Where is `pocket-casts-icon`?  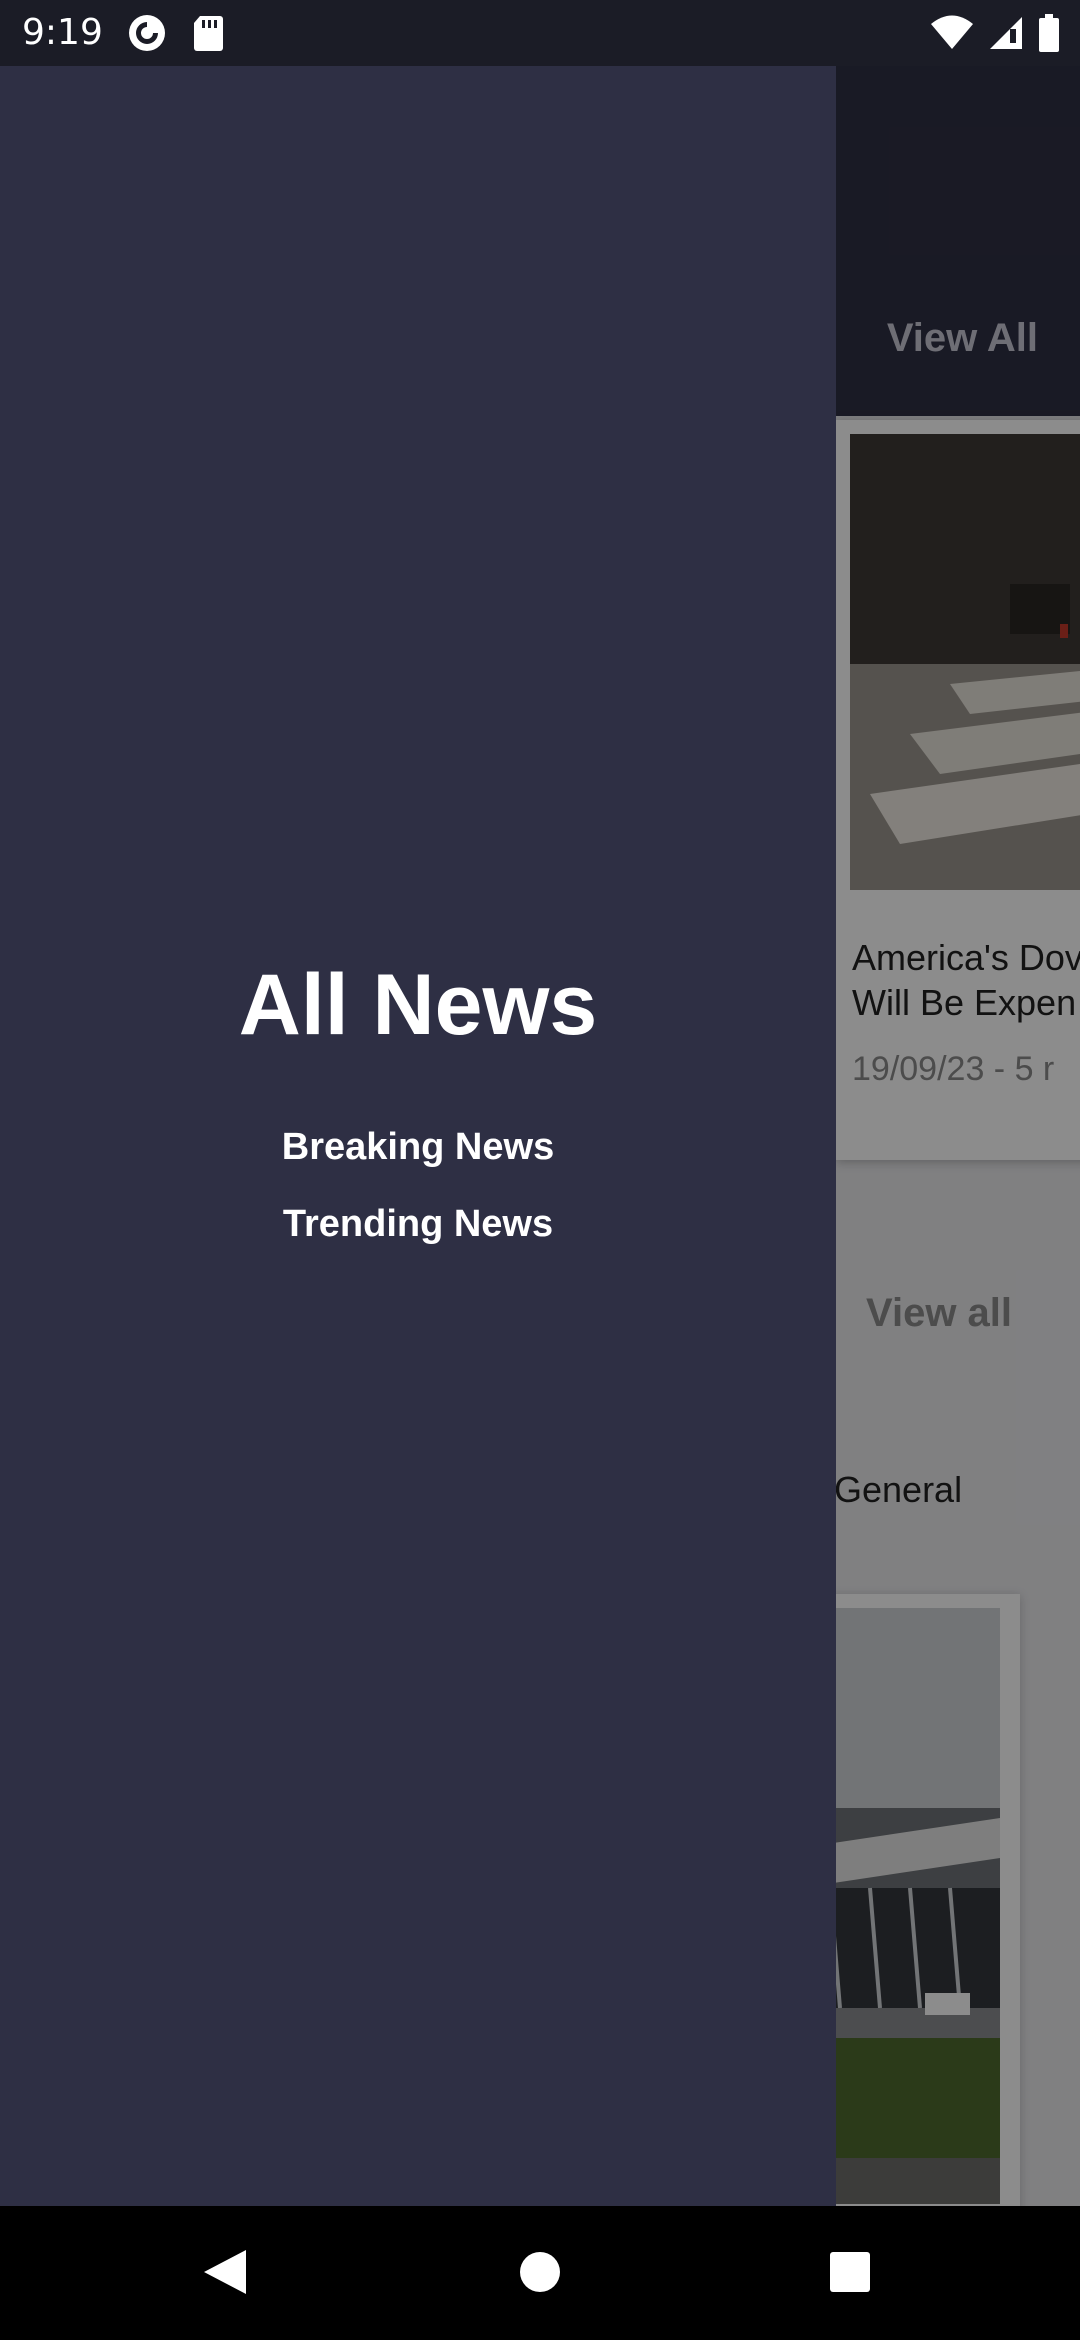
pocket-casts-icon is located at coordinates (147, 35).